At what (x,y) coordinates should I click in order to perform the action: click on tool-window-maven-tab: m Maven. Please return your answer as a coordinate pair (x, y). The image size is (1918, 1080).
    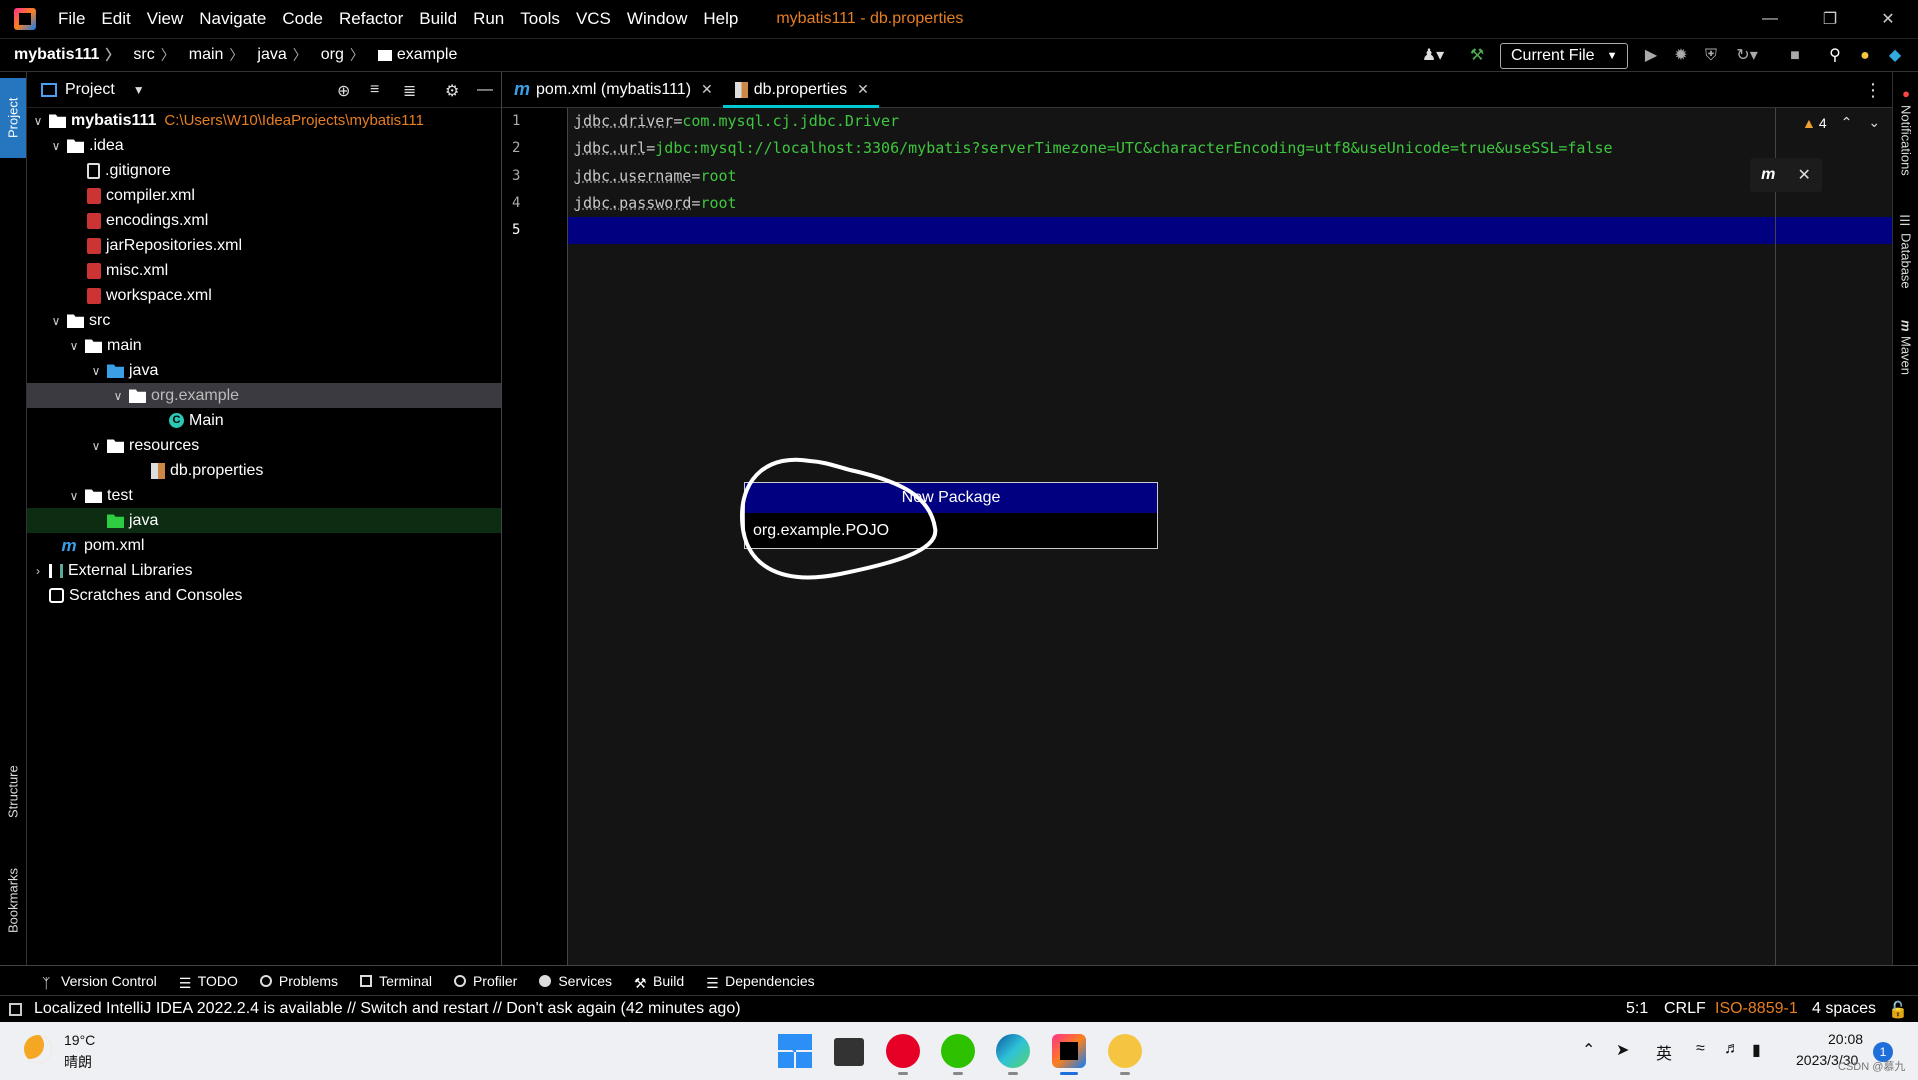
    Looking at the image, I should click on (1905, 355).